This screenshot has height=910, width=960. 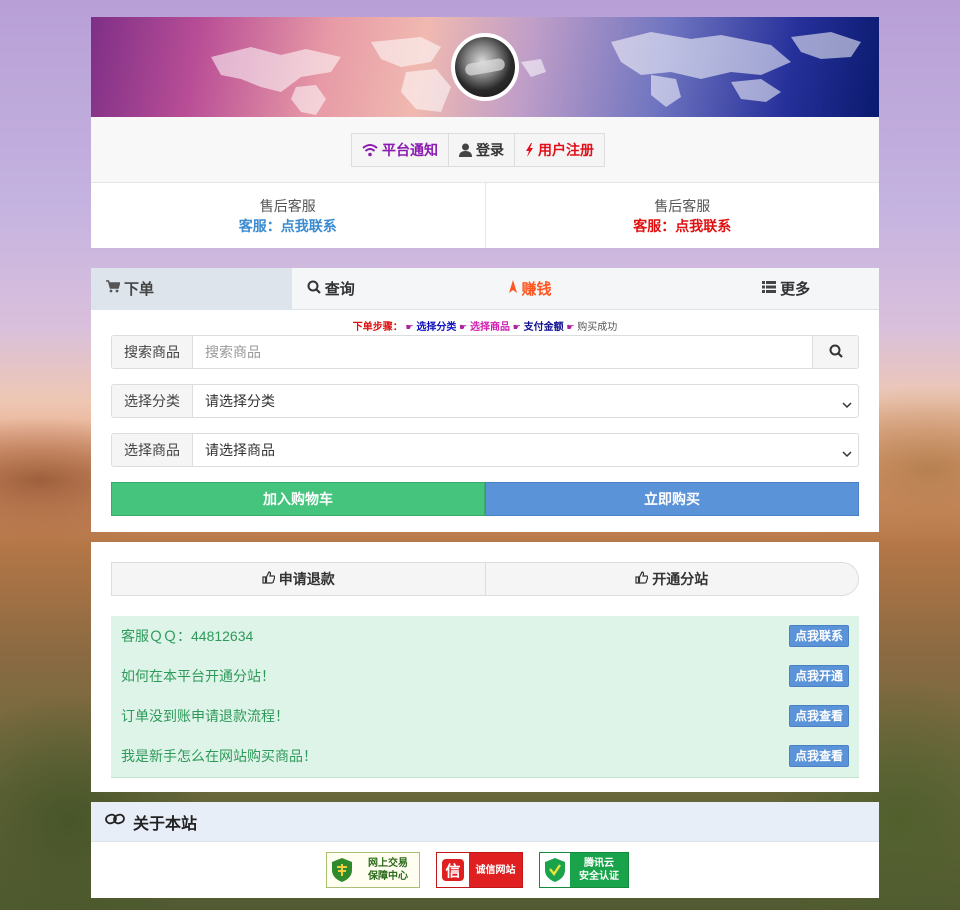 What do you see at coordinates (342, 870) in the screenshot?
I see `shield-icon` at bounding box center [342, 870].